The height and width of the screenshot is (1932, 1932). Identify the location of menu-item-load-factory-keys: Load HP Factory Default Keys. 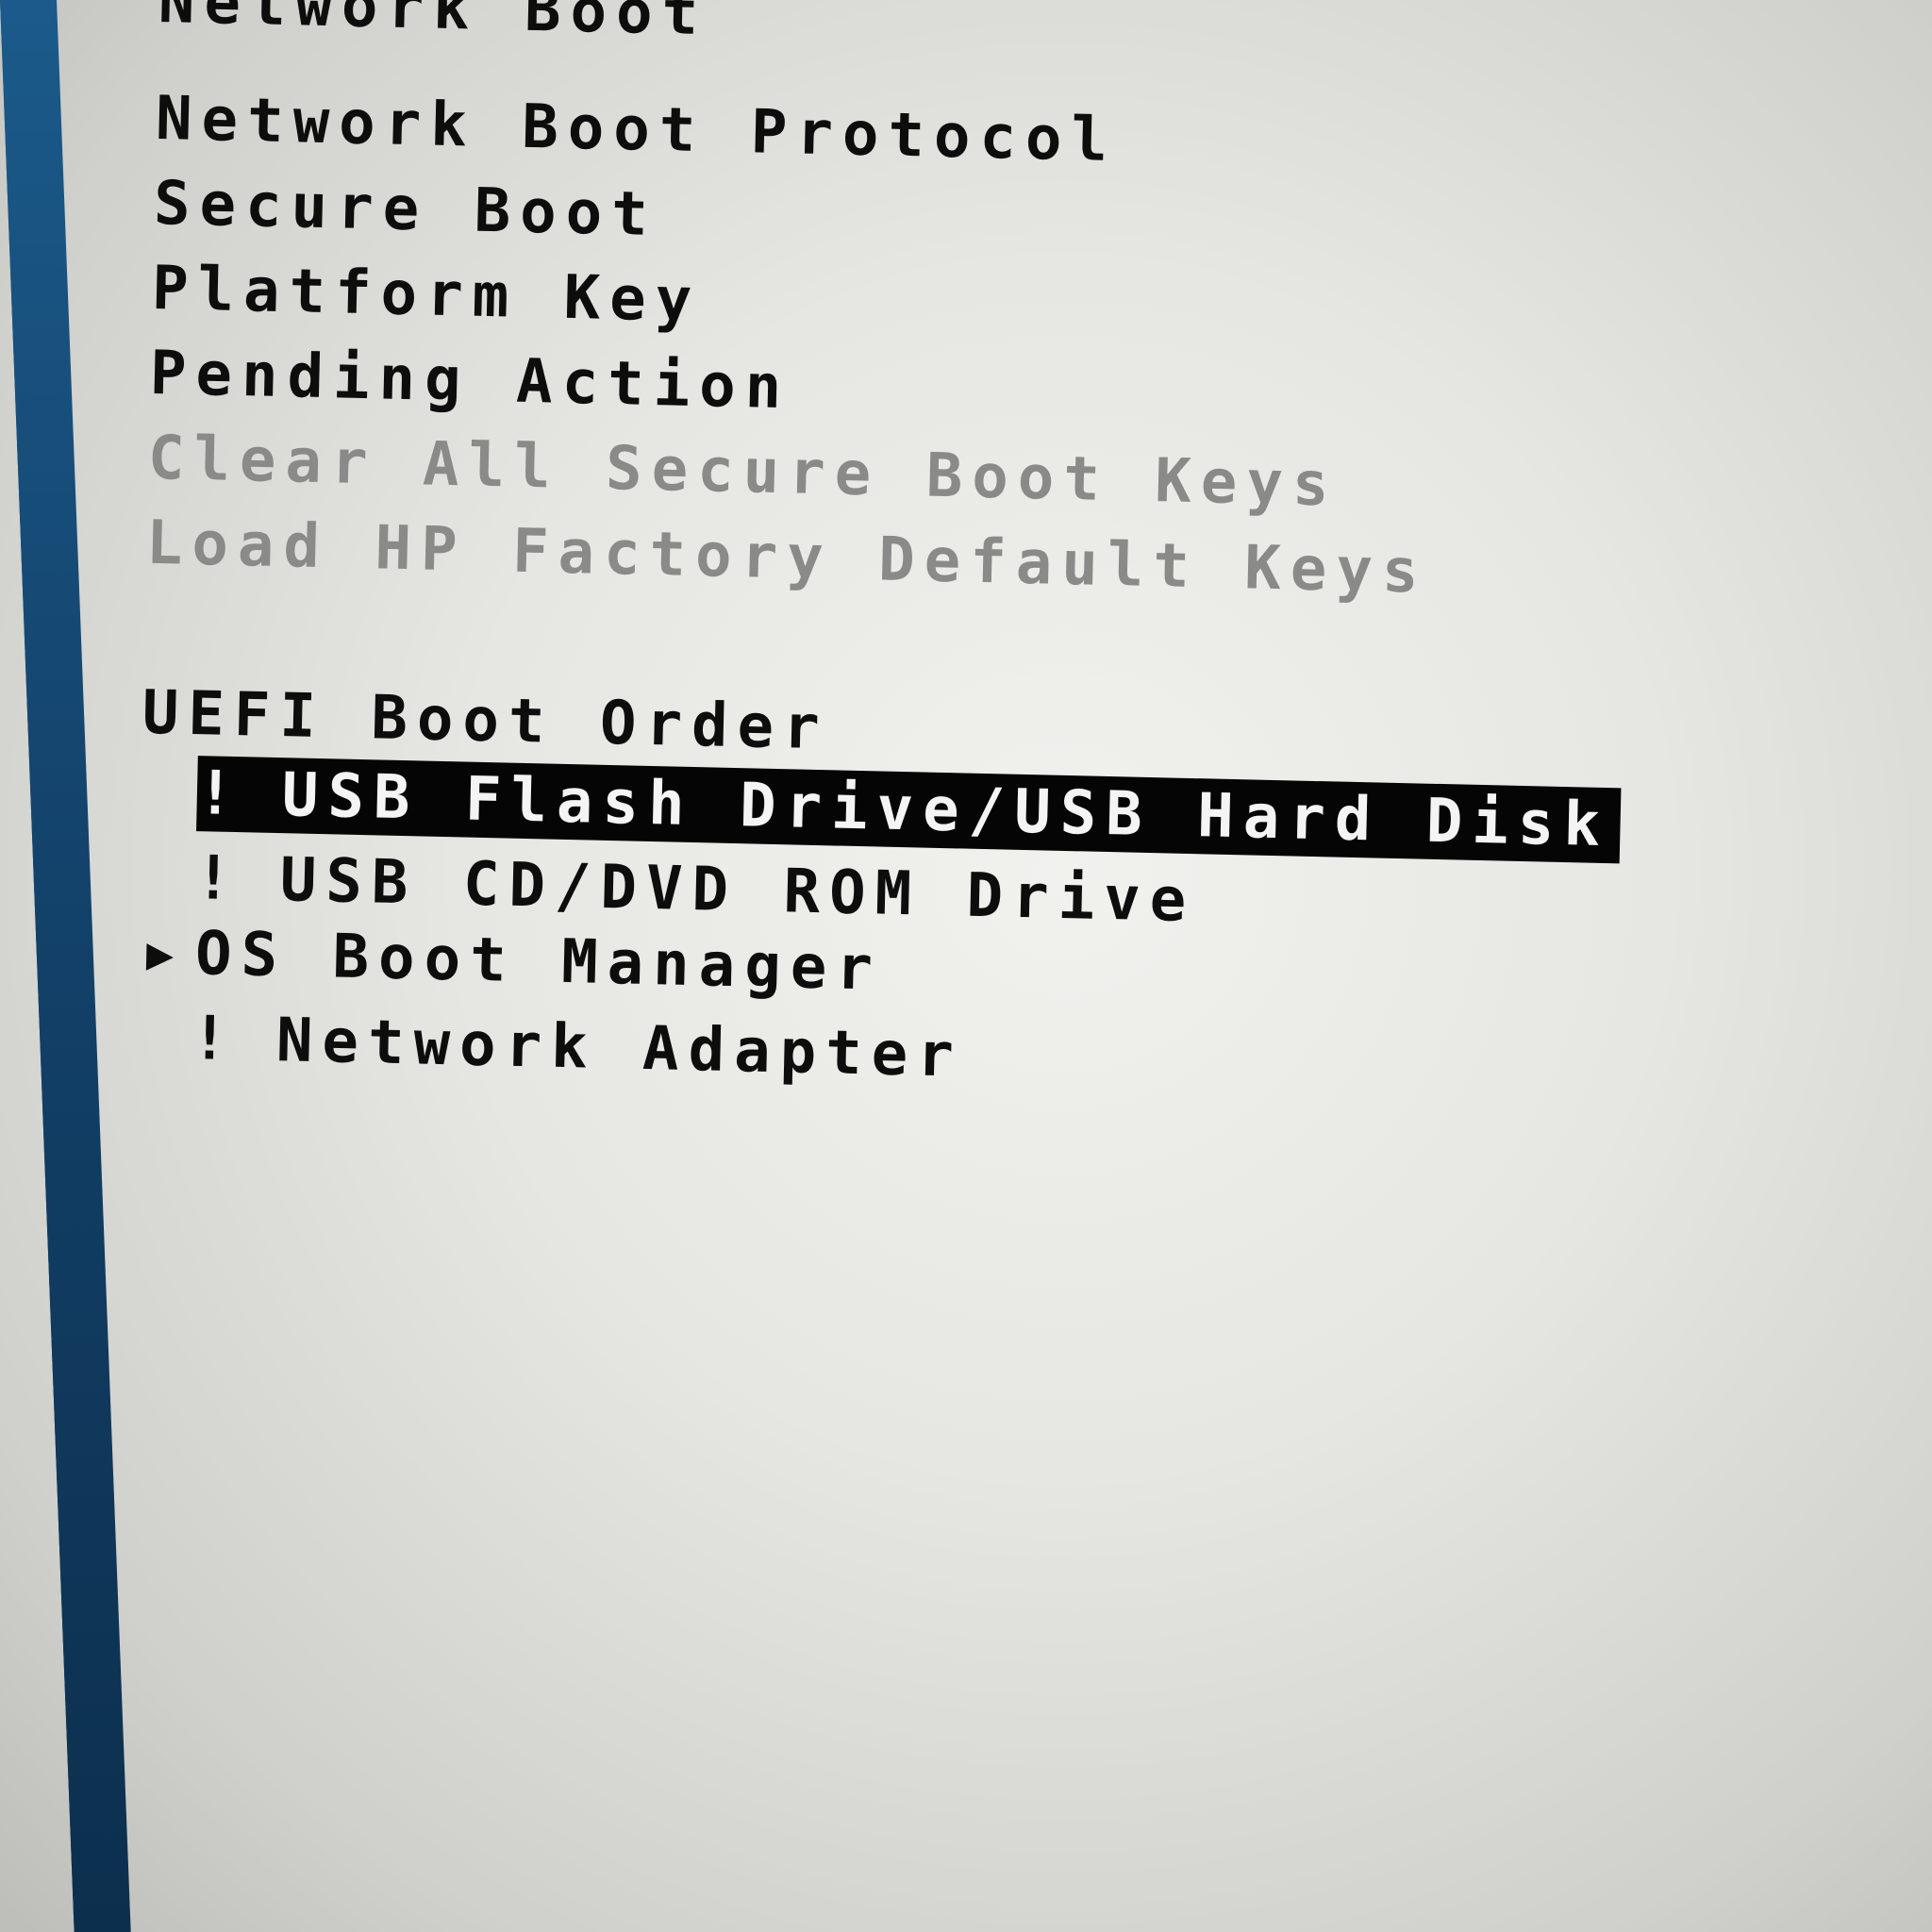
(787, 558).